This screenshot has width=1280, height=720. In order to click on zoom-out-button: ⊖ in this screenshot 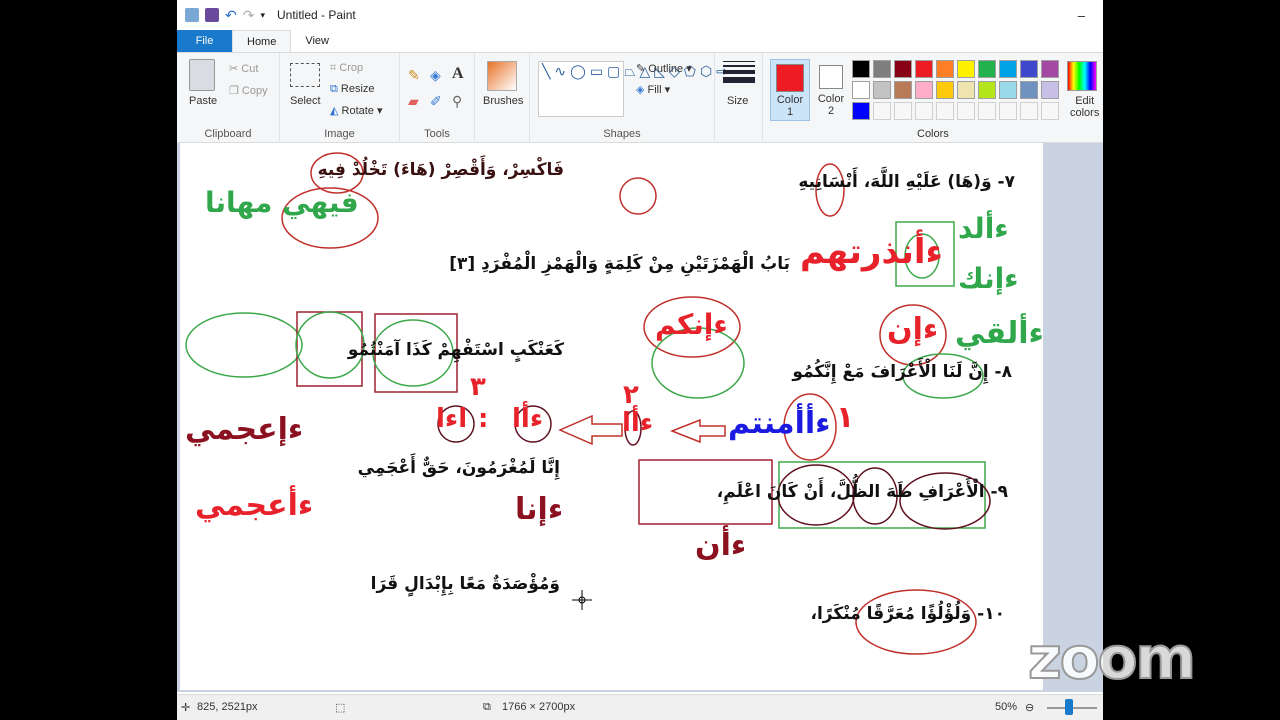, I will do `click(1029, 707)`.